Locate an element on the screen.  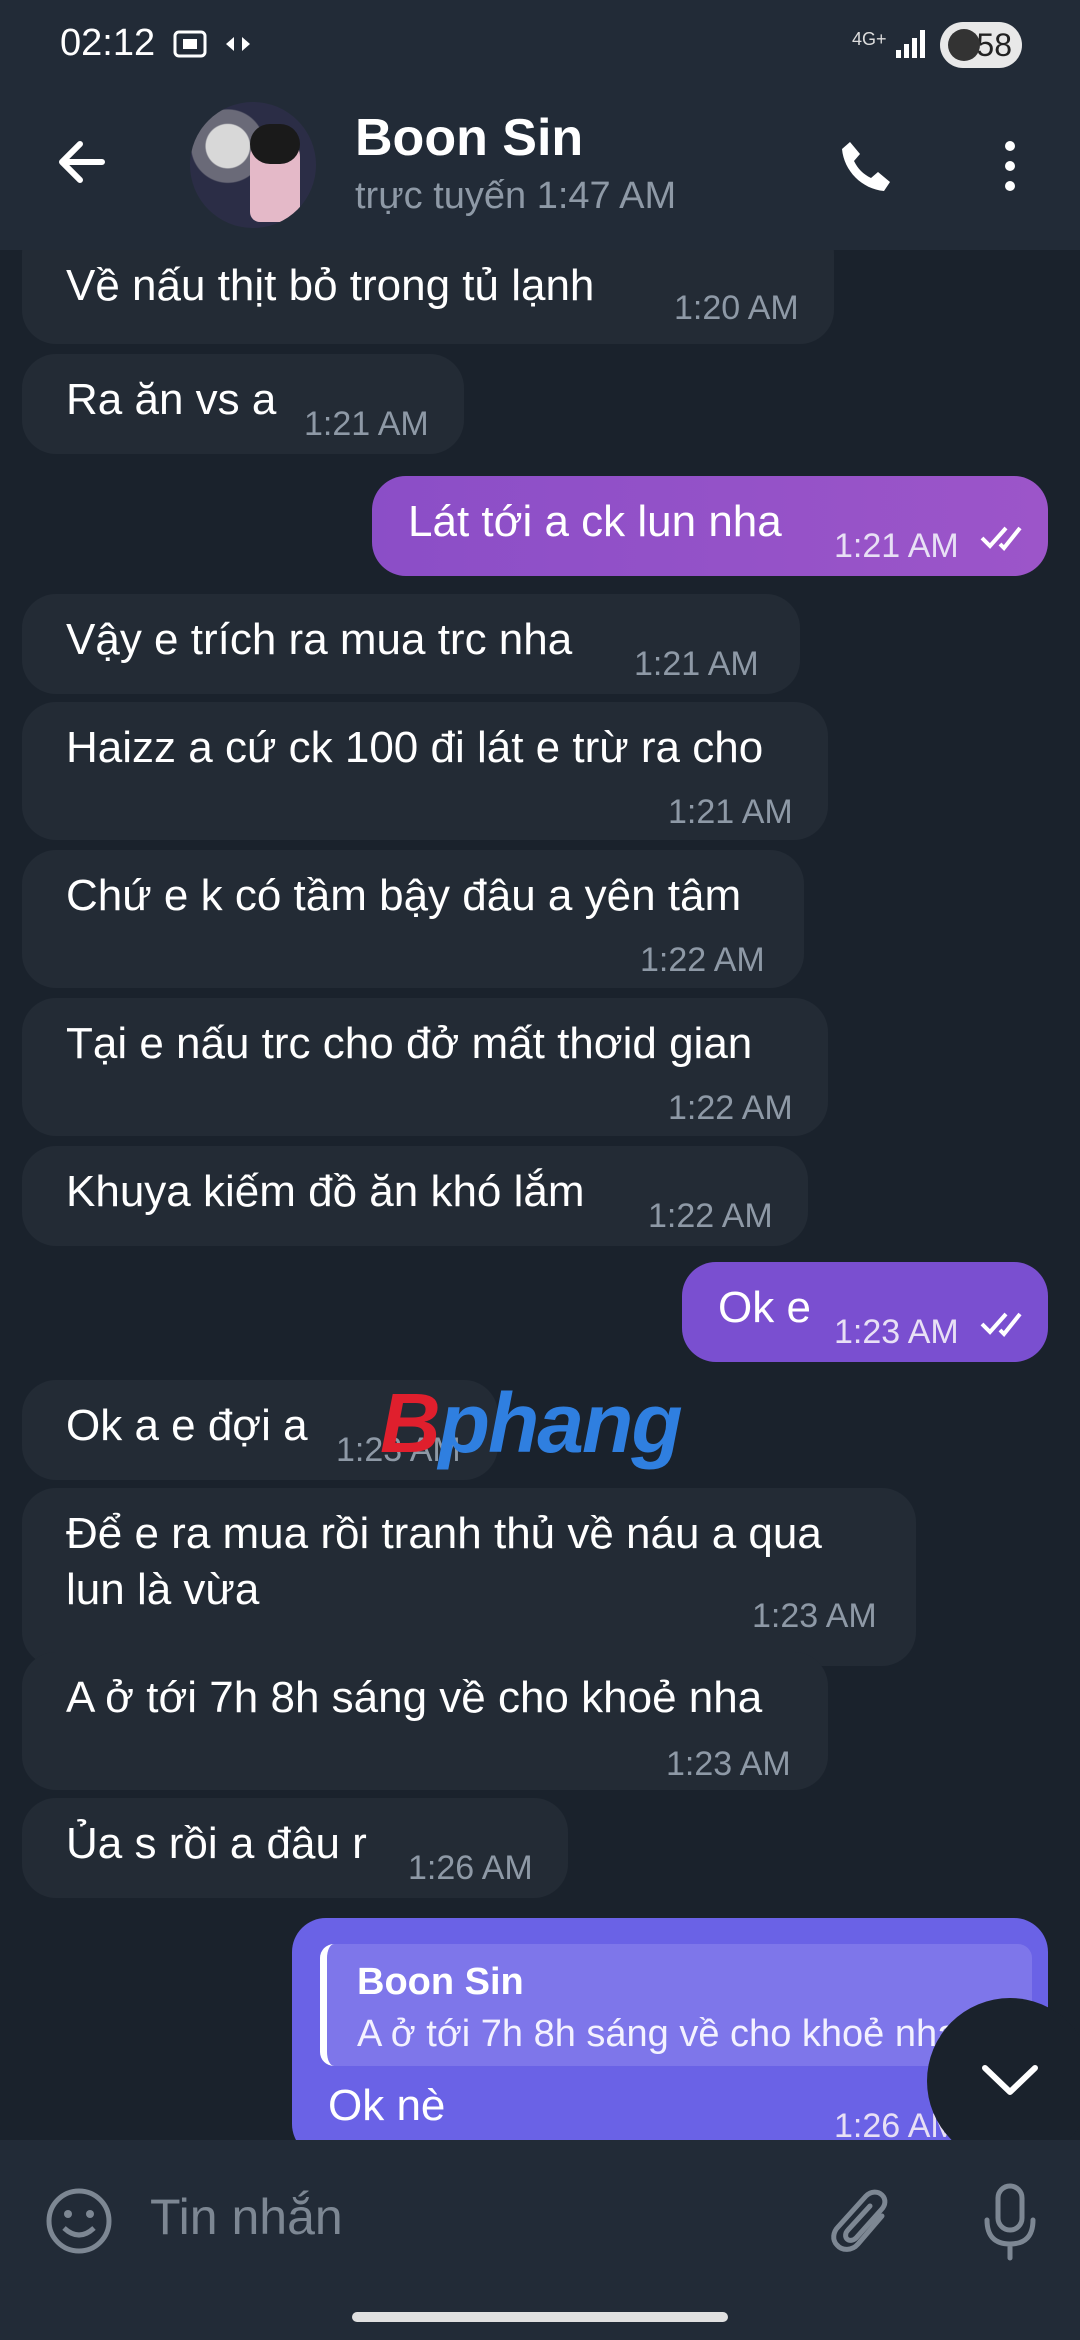
message-outgoing: Lát tới a ck lun nha 1:21 AM is located at coordinates (710, 526).